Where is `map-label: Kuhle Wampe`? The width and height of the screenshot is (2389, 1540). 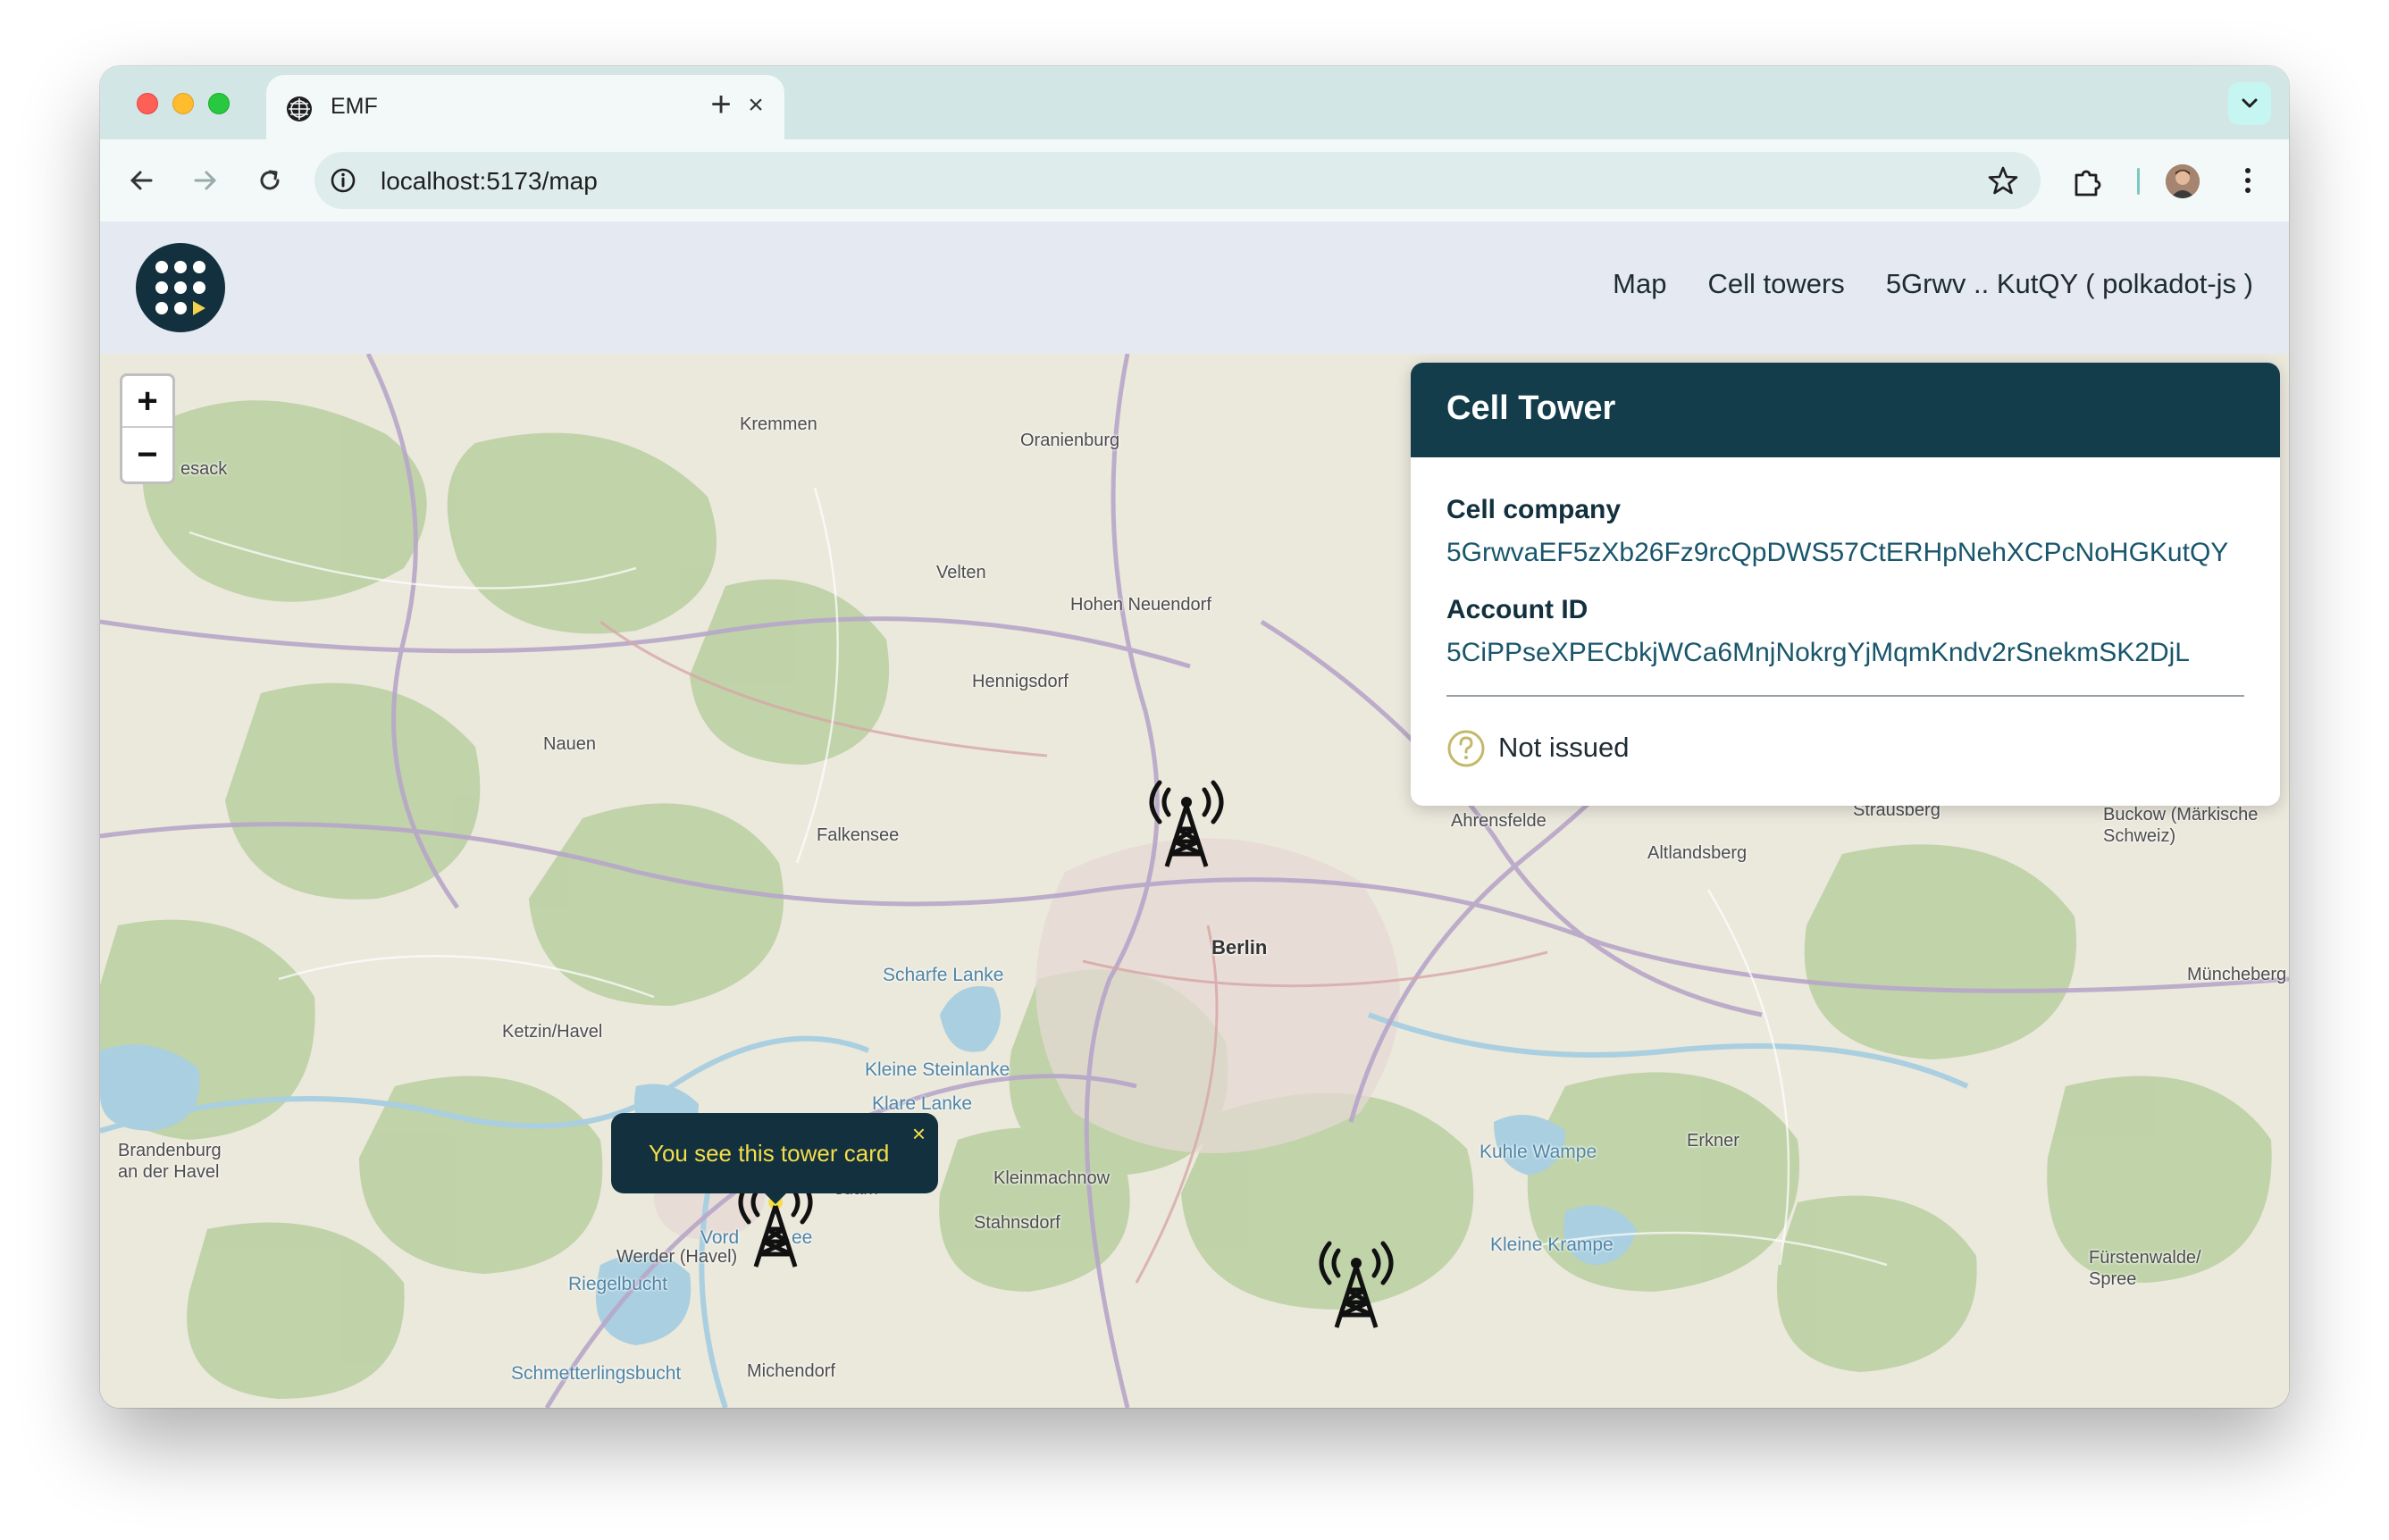 map-label: Kuhle Wampe is located at coordinates (1538, 1152).